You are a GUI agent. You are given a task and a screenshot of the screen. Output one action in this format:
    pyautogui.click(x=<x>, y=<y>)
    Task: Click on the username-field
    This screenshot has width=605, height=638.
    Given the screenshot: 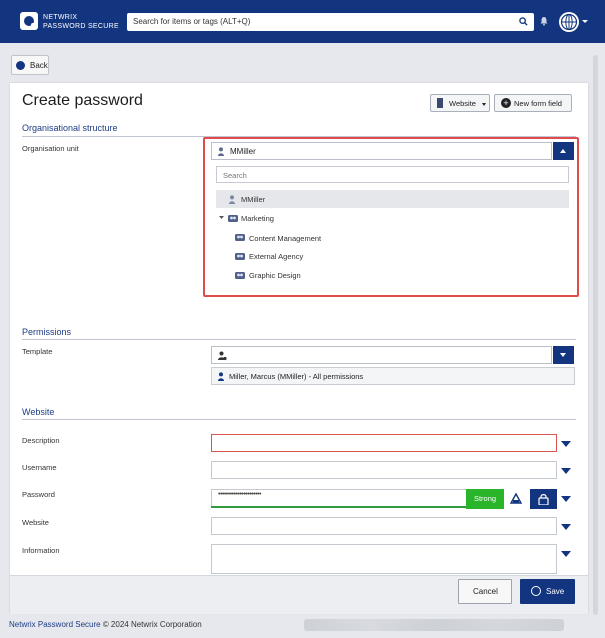 What is the action you would take?
    pyautogui.click(x=384, y=470)
    